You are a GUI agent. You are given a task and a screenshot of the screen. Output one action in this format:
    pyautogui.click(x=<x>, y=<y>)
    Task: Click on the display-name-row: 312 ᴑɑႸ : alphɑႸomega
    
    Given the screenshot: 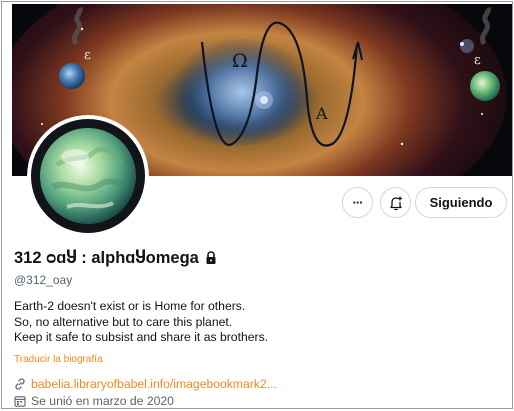 What is the action you would take?
    pyautogui.click(x=115, y=258)
    